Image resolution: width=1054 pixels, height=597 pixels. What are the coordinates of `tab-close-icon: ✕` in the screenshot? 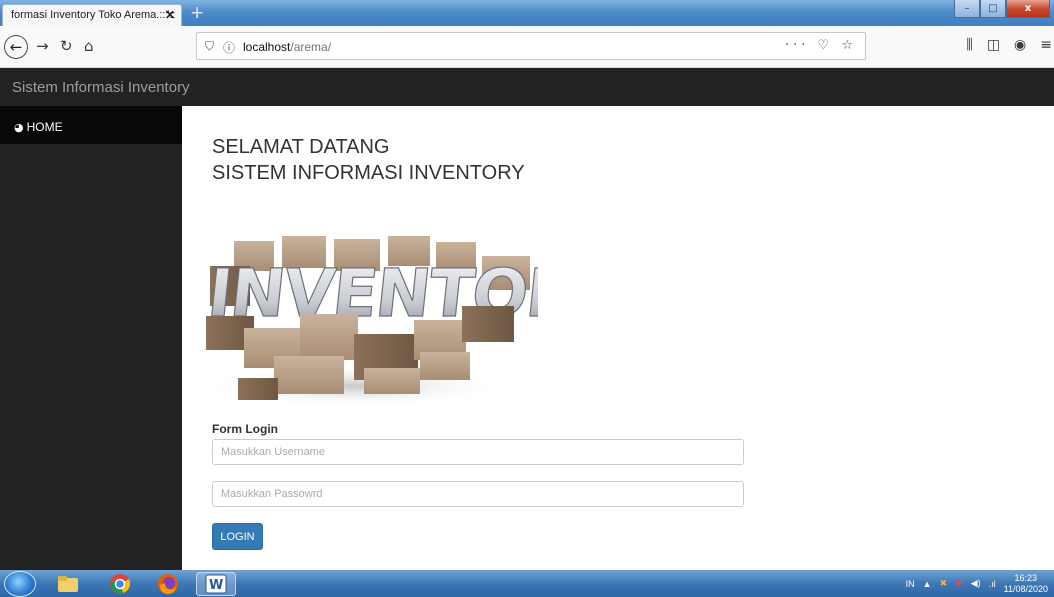 It's located at (170, 15).